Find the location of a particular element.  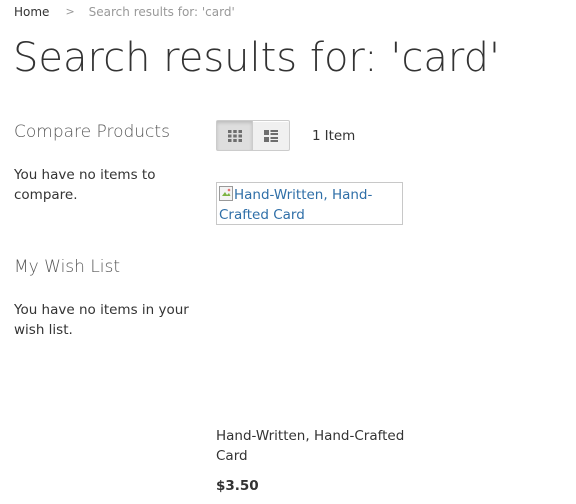

compare-empty-message: You have no items to compare. is located at coordinates (85, 185).